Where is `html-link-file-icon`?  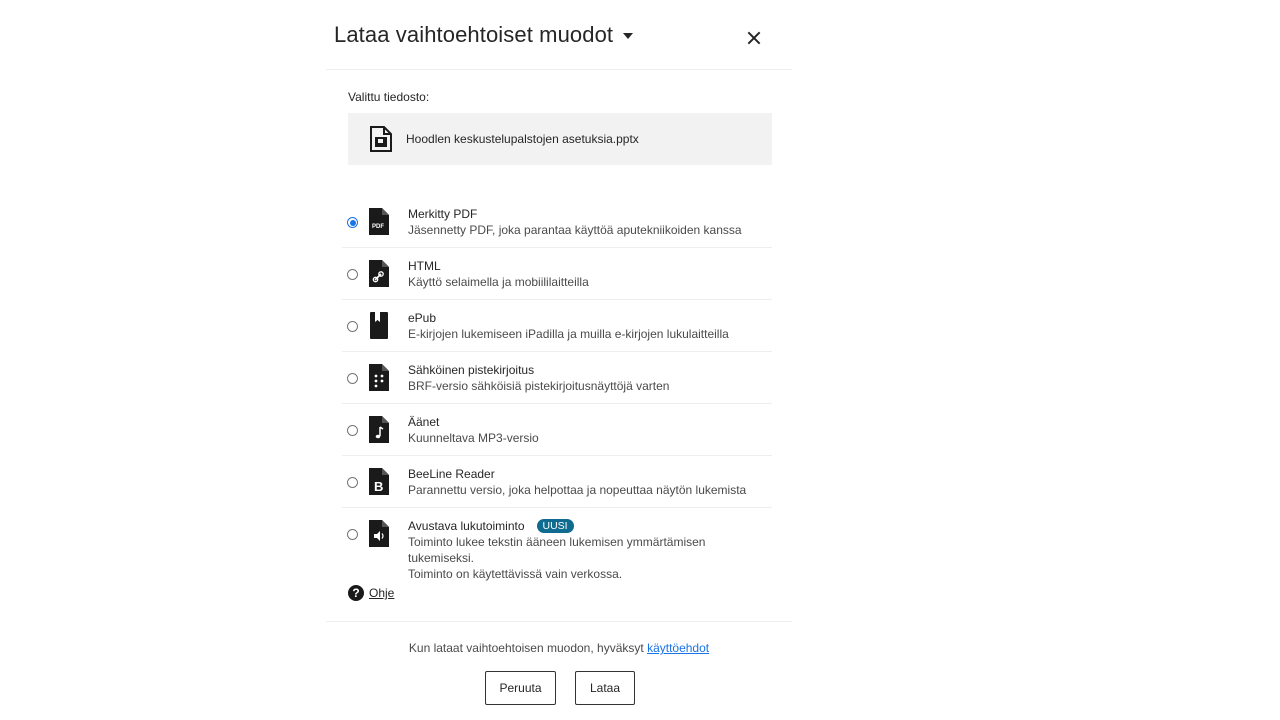
html-link-file-icon is located at coordinates (379, 273).